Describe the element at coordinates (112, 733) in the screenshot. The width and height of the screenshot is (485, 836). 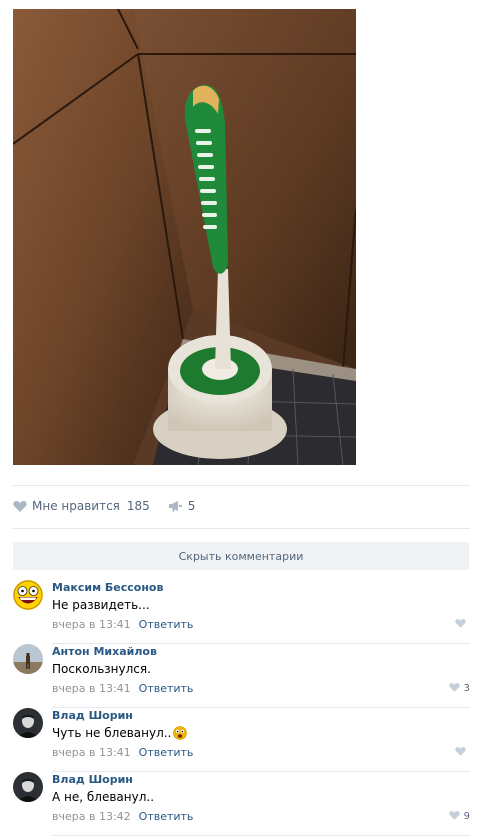
I see `comment-text-content: Чуть не блеванул..` at that location.